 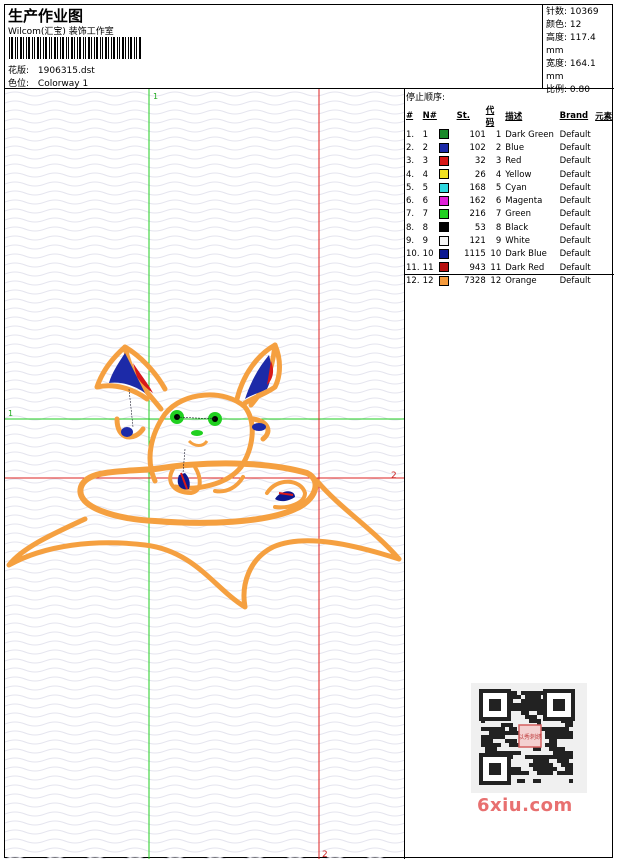 What do you see at coordinates (463, 116) in the screenshot?
I see `header-stitches: St.` at bounding box center [463, 116].